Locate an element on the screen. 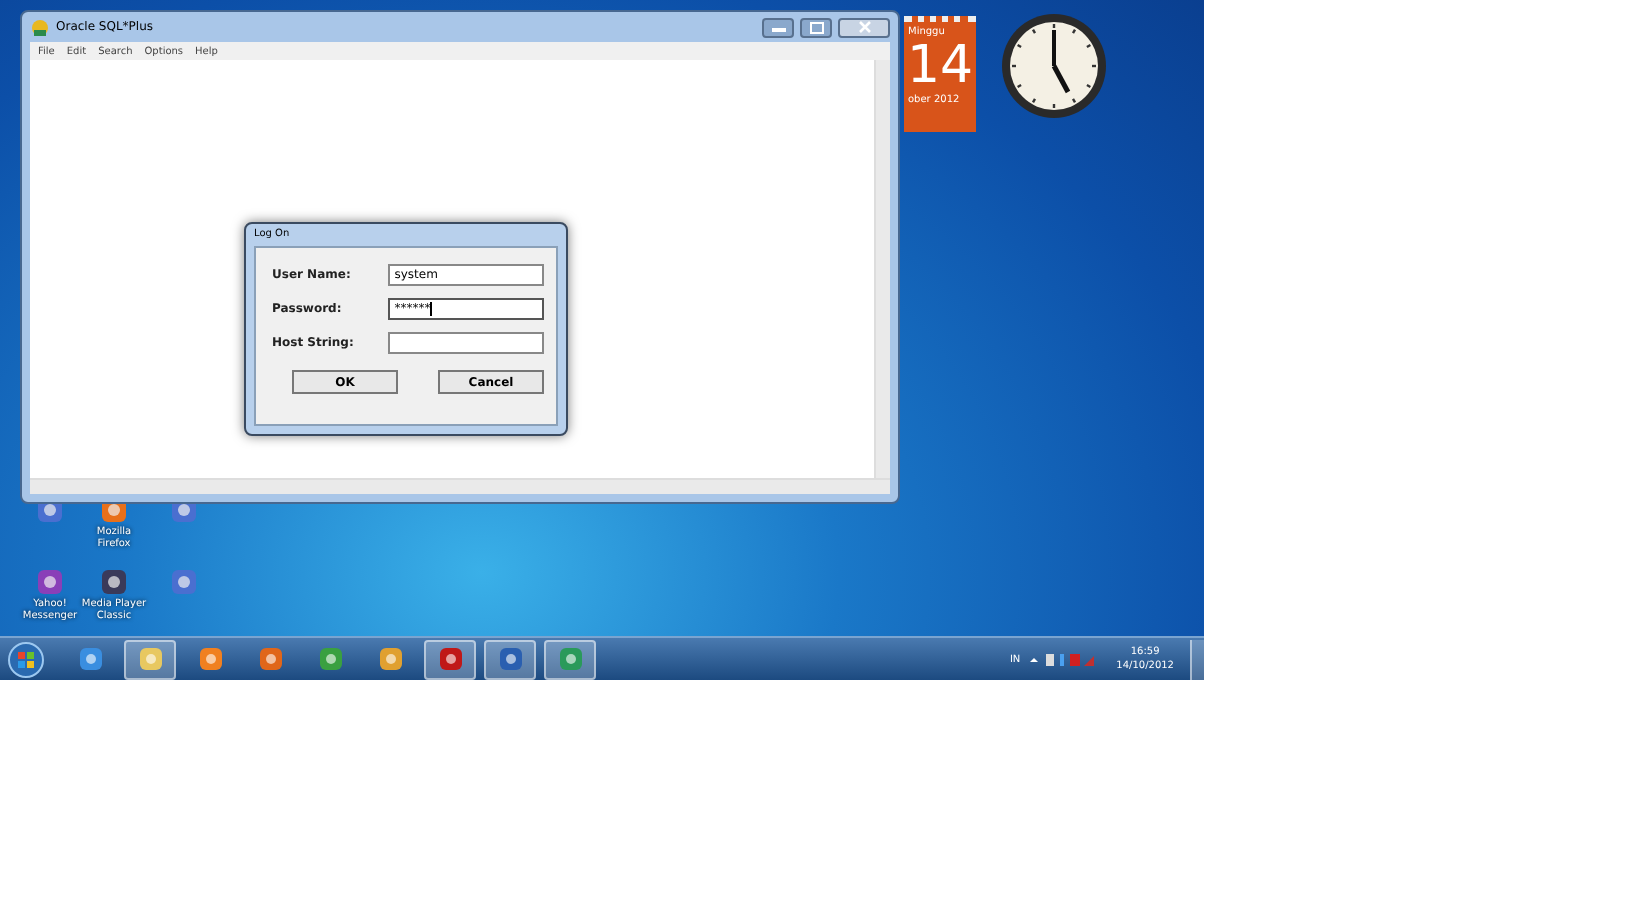 Image resolution: width=1638 pixels, height=920 pixels. close-icon is located at coordinates (864, 27).